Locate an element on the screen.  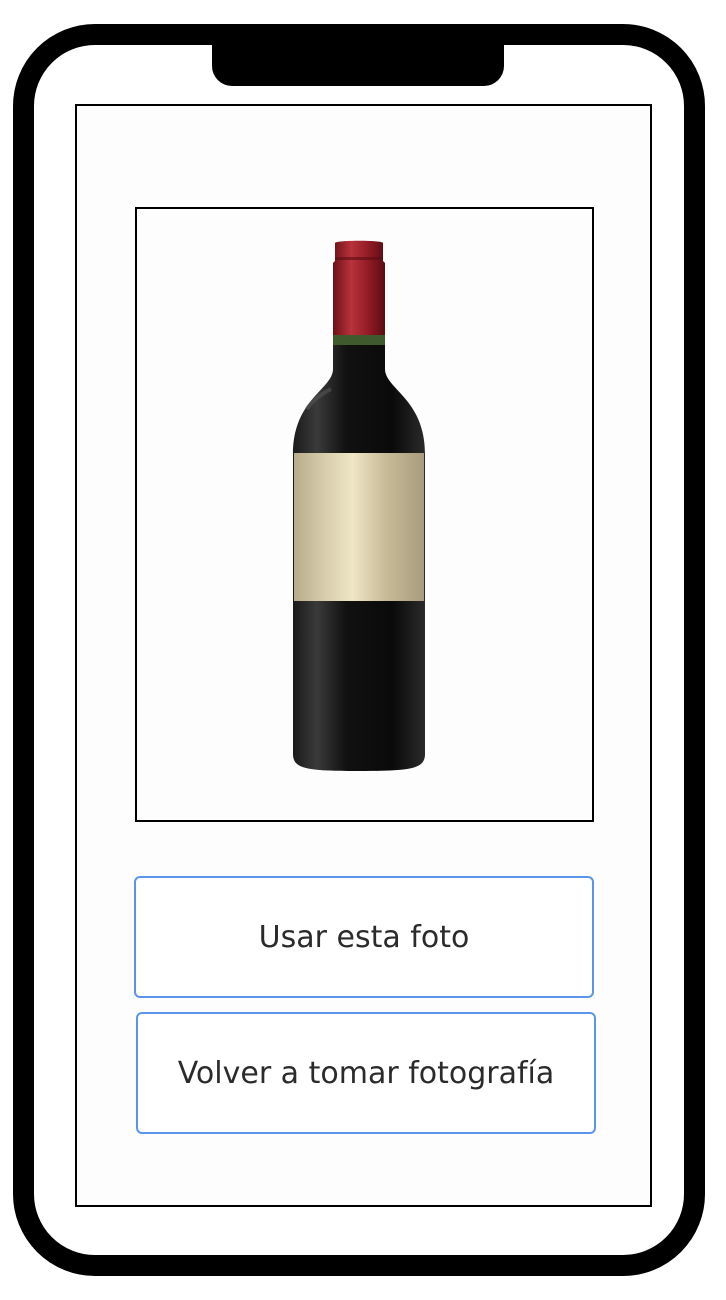
use-photo-label: Usar esta foto is located at coordinates (364, 937).